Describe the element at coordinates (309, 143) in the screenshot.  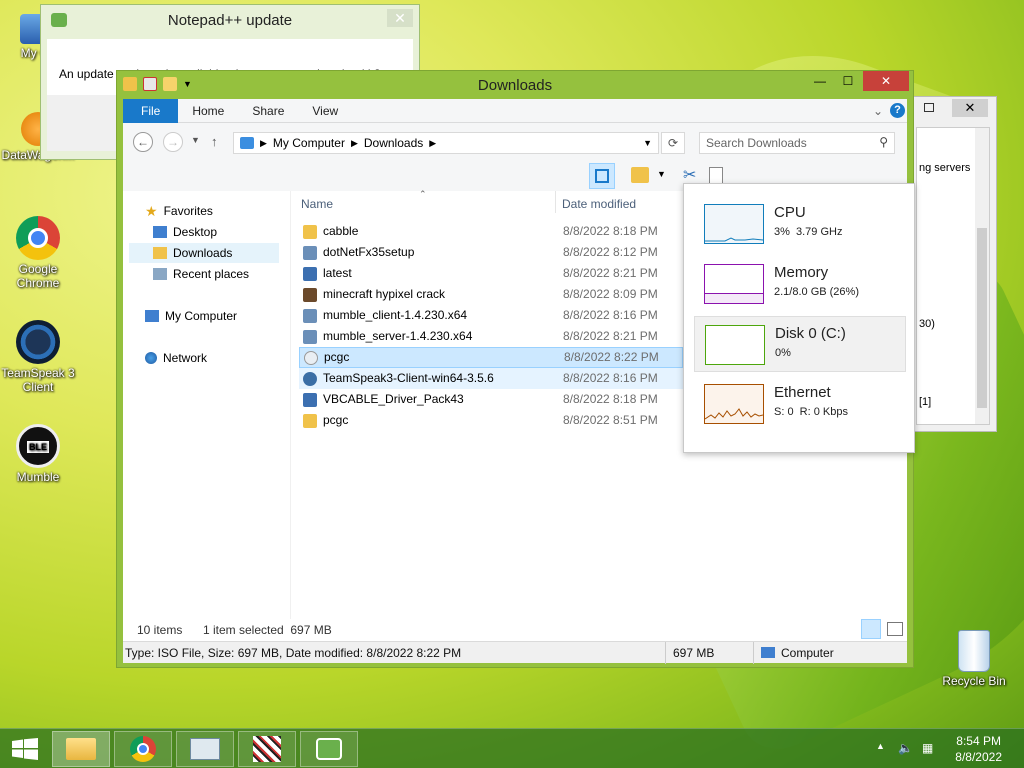
I see `breadcrumb-my-computer: My Computer` at that location.